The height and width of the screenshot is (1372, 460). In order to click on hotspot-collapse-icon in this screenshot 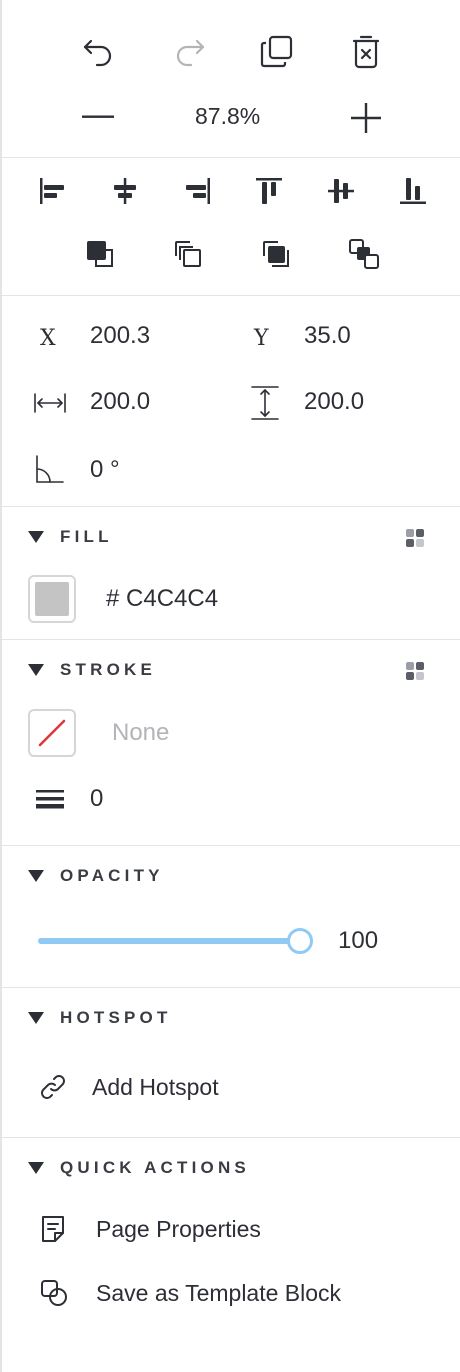, I will do `click(36, 1018)`.